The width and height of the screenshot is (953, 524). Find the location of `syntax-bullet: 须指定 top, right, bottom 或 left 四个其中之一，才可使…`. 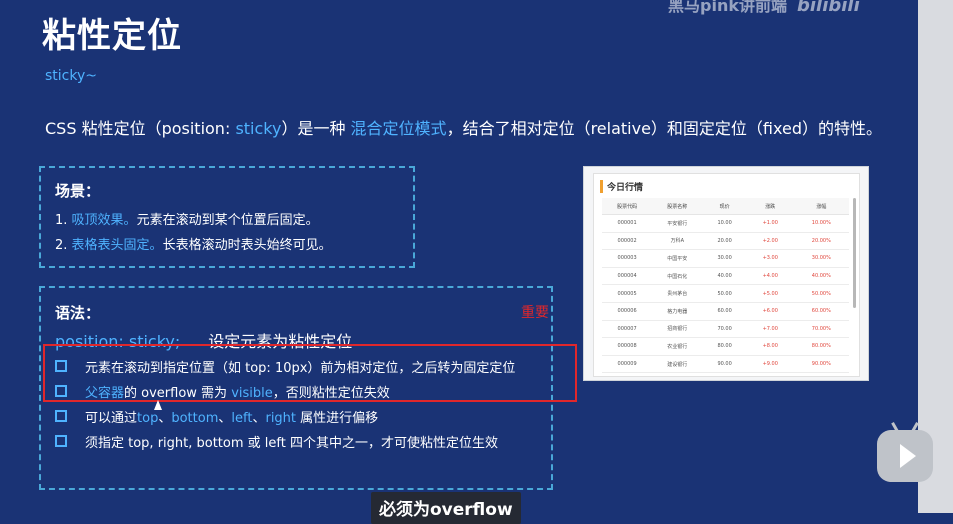

syntax-bullet: 须指定 top, right, bottom 或 left 四个其中之一，才可使… is located at coordinates (276, 441).